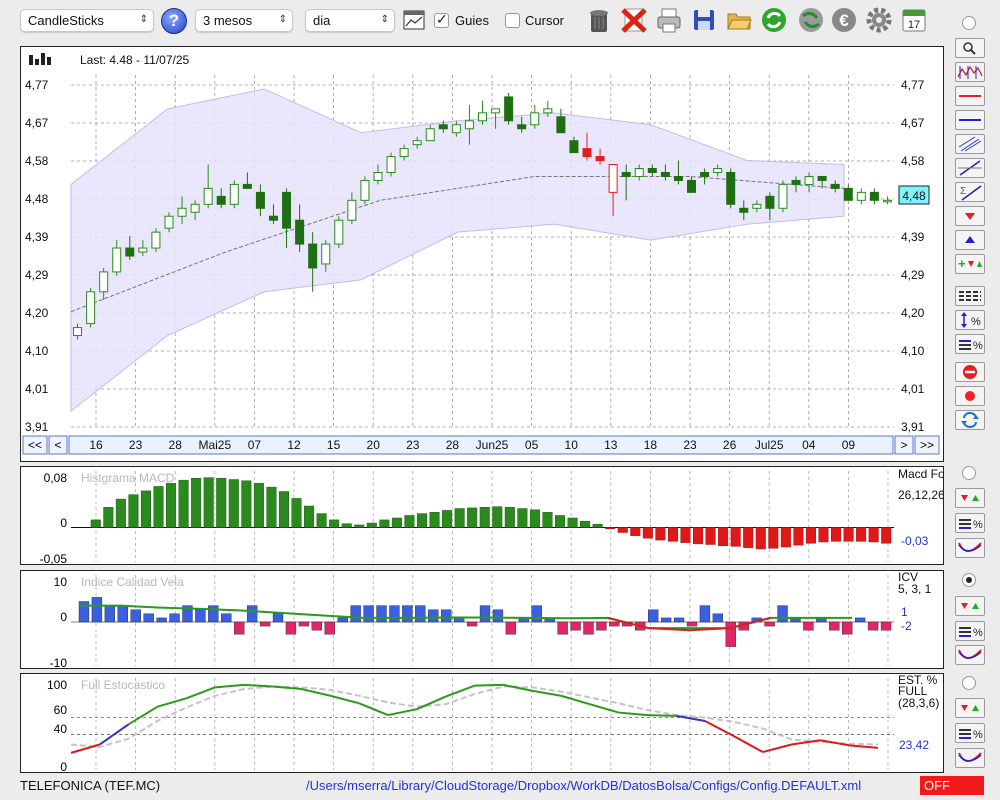 The height and width of the screenshot is (800, 1000). I want to click on macd-curve-button, so click(970, 548).